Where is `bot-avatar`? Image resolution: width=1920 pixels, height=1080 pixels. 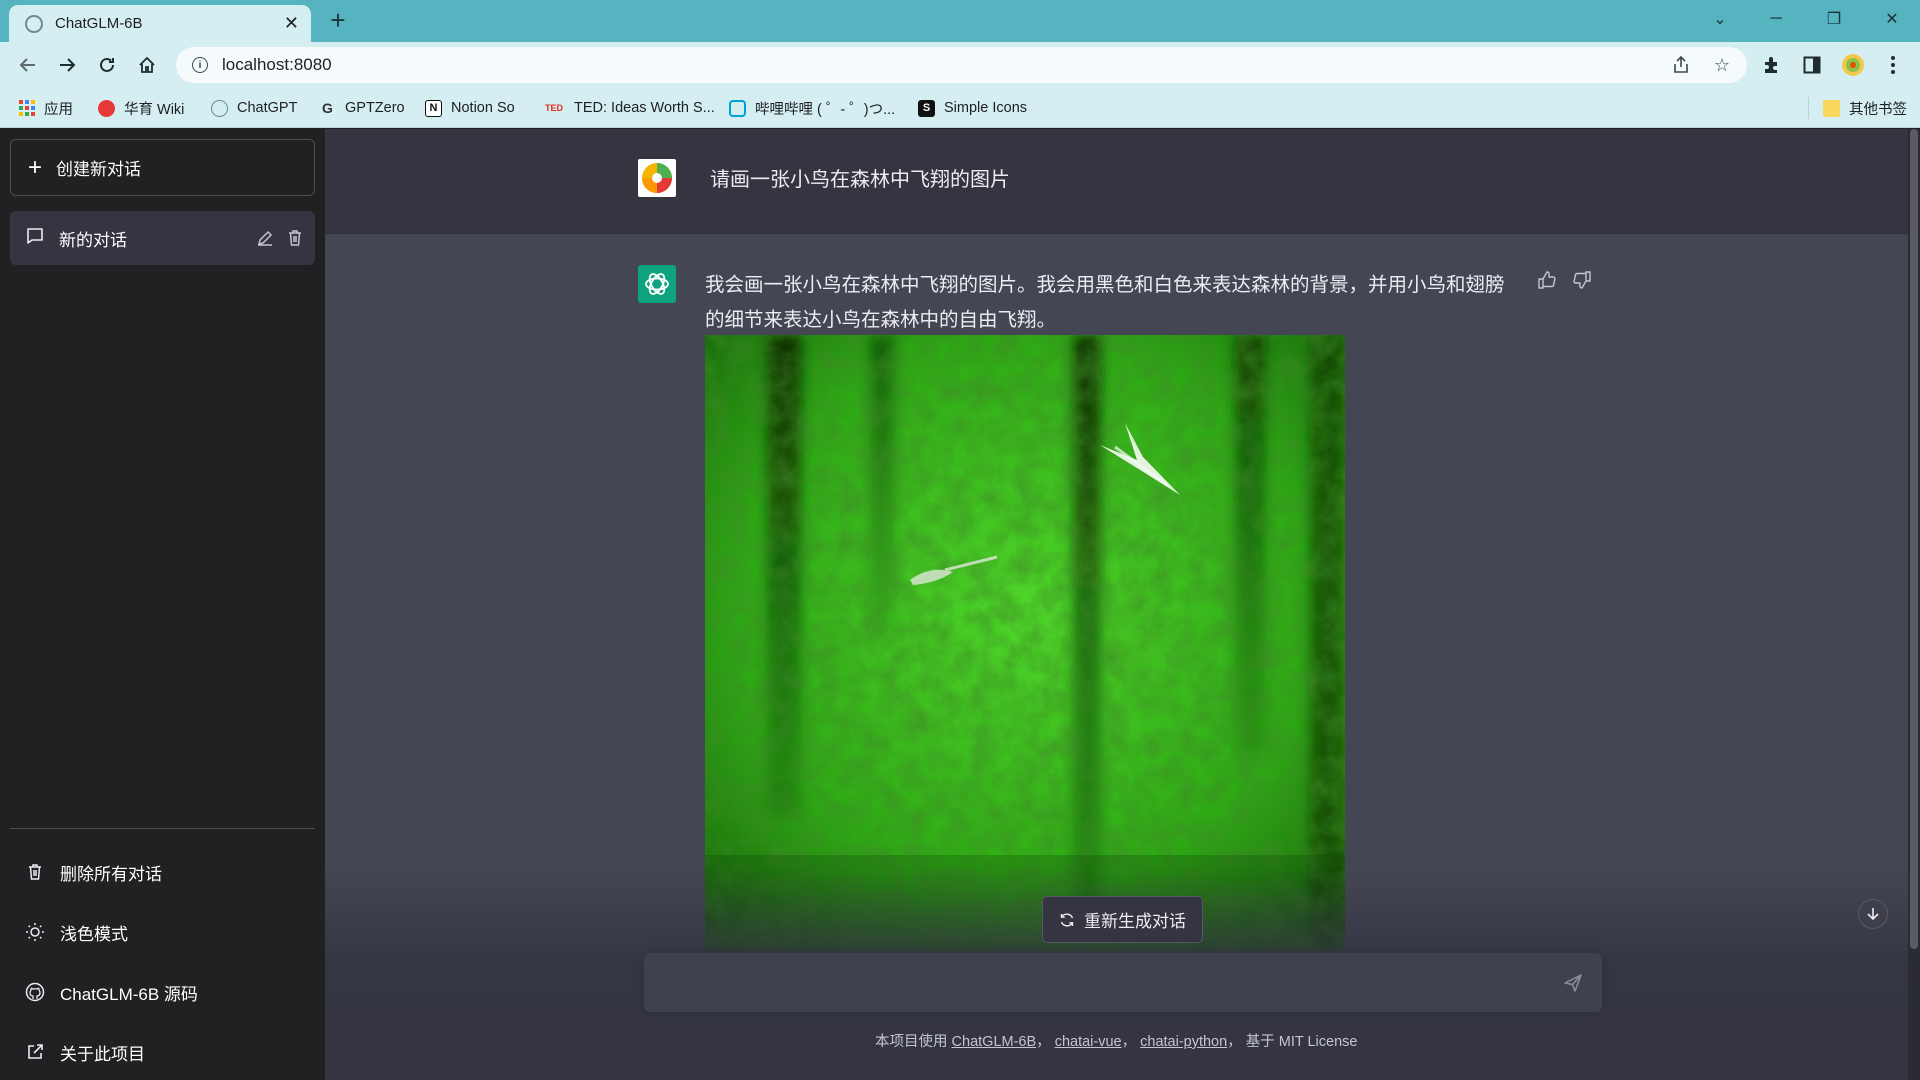 bot-avatar is located at coordinates (657, 284).